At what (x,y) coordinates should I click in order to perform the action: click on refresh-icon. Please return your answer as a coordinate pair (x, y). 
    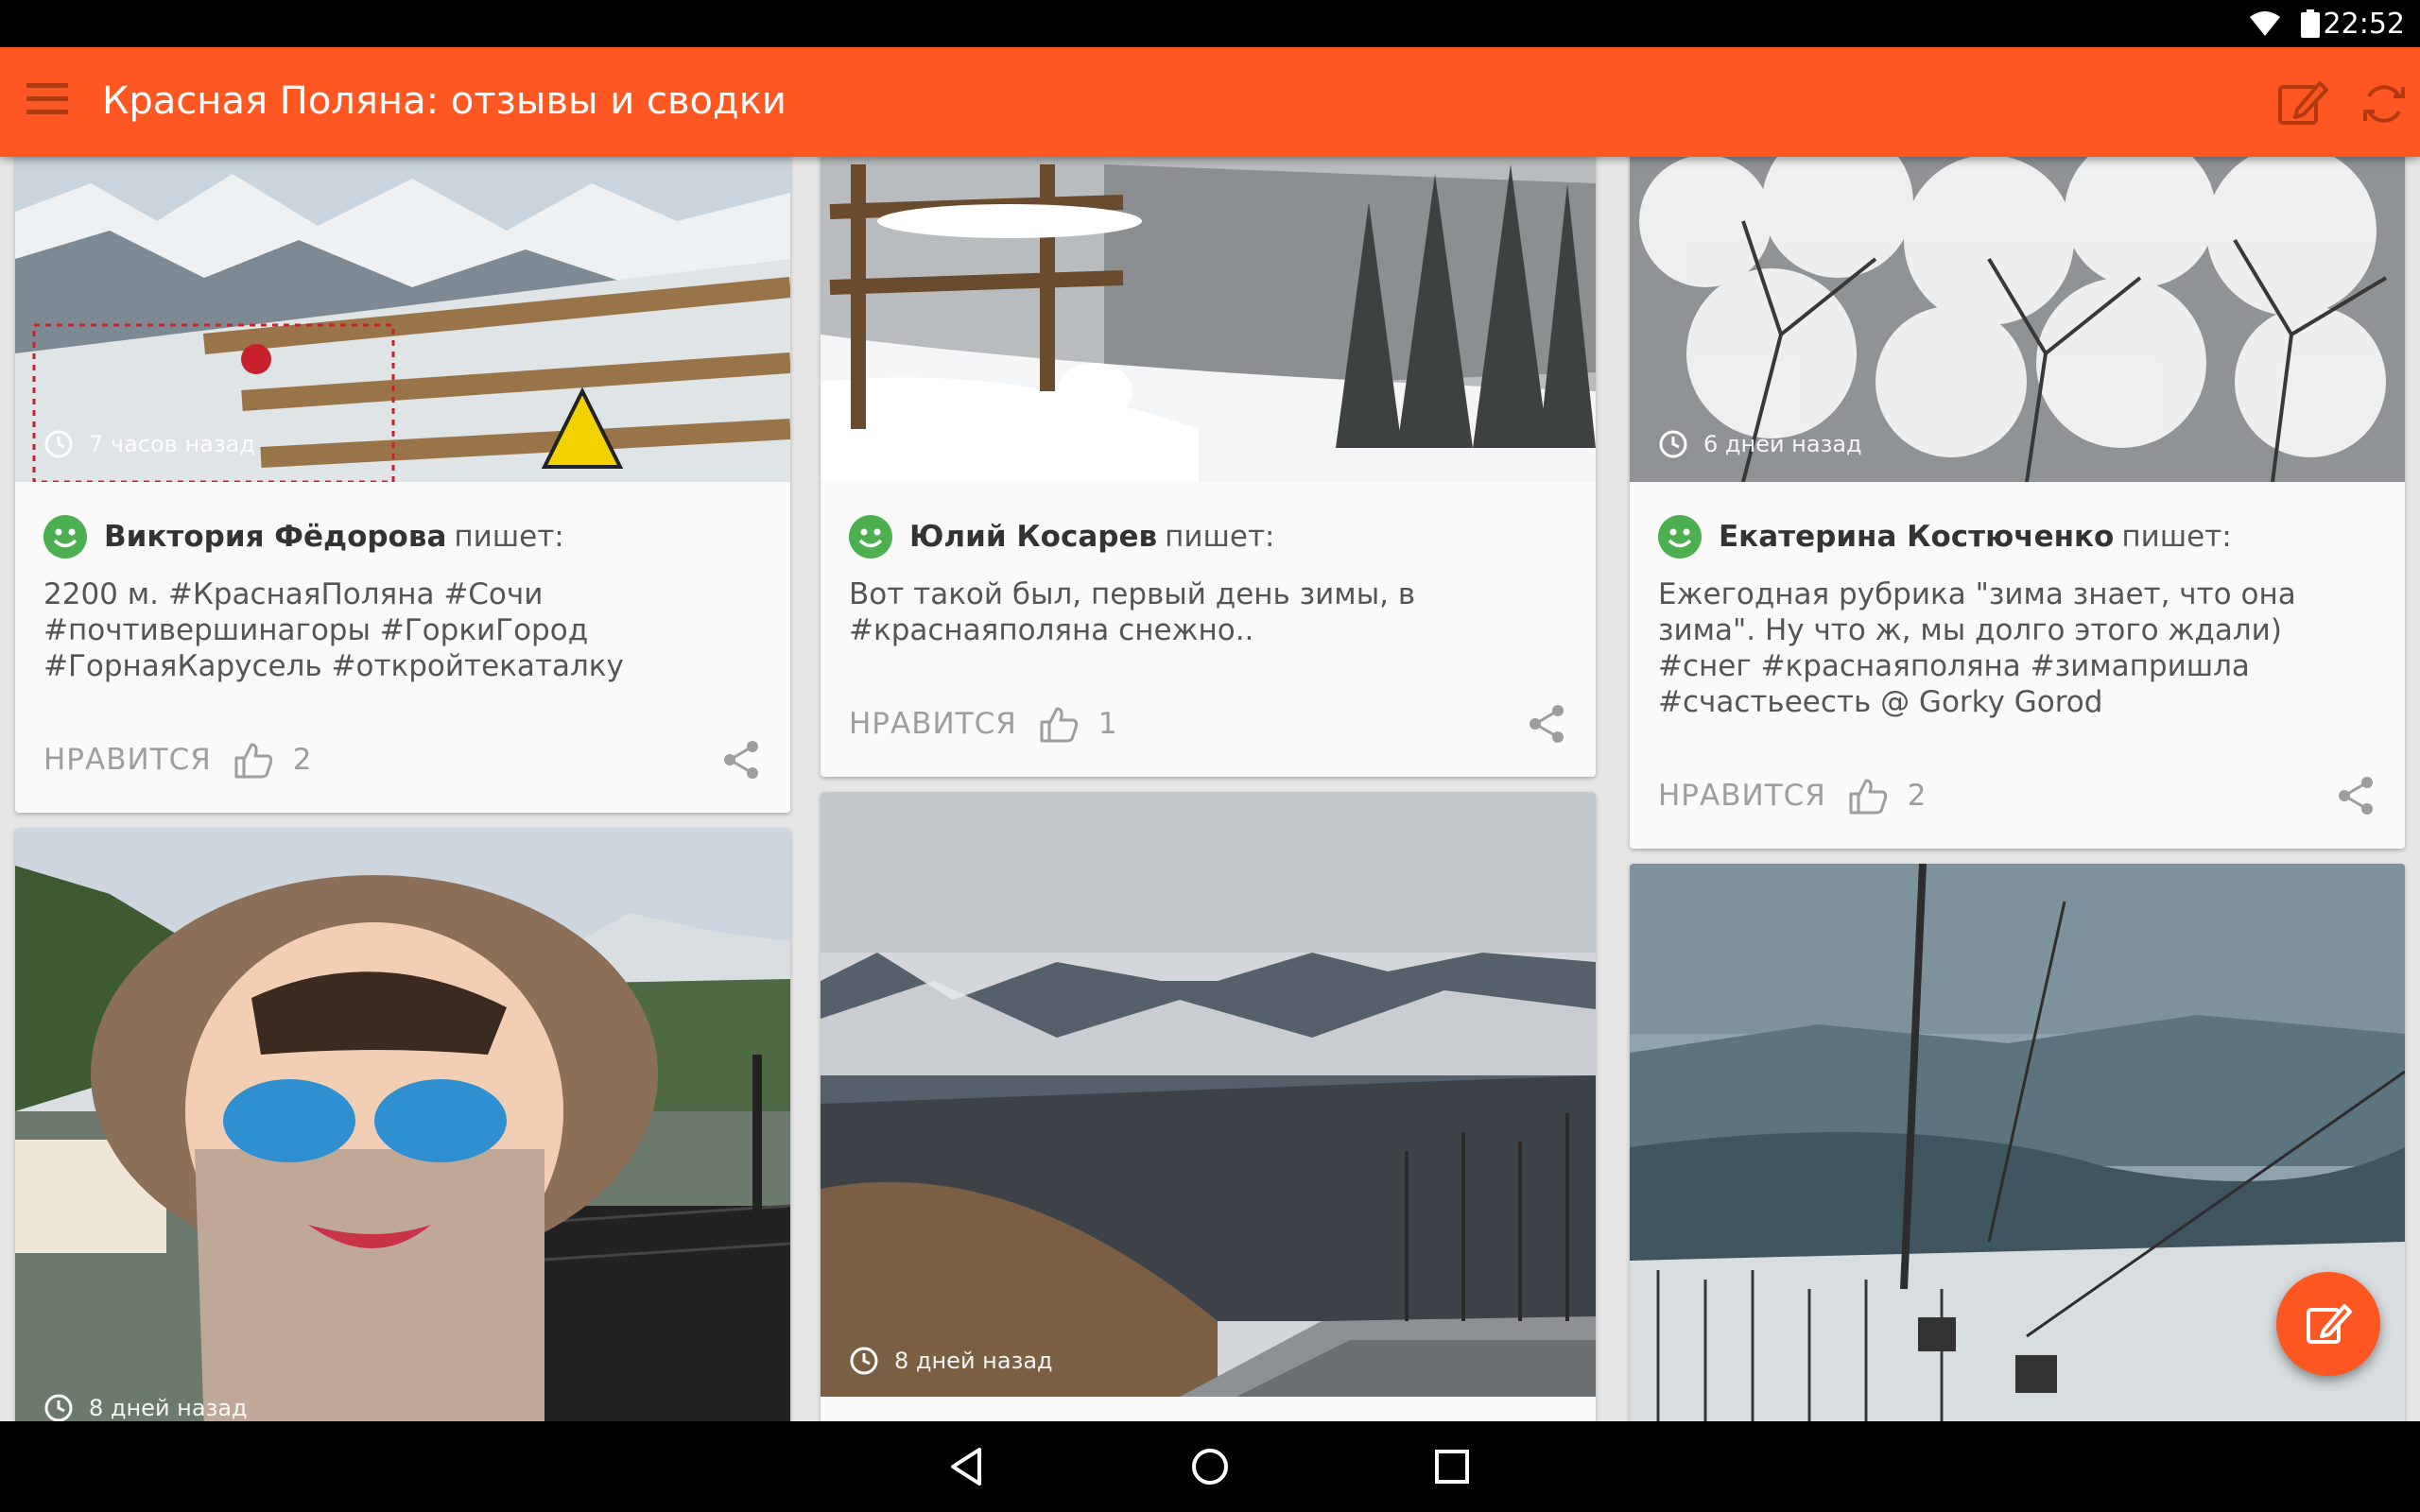
    Looking at the image, I should click on (2384, 104).